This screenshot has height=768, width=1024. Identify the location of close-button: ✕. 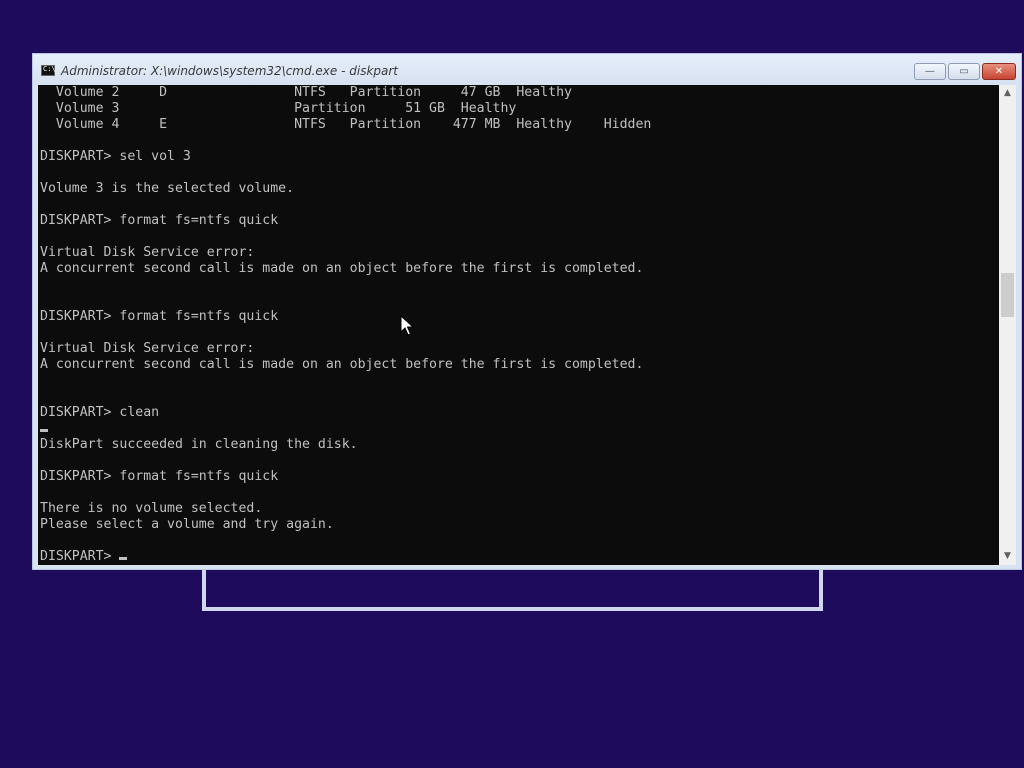
(999, 71).